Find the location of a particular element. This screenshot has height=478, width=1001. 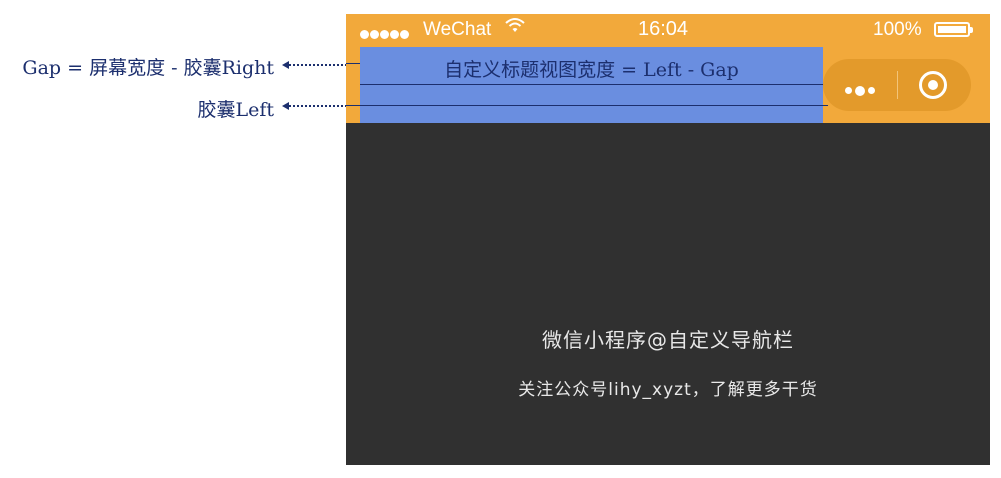

battery-icon is located at coordinates (953, 29).